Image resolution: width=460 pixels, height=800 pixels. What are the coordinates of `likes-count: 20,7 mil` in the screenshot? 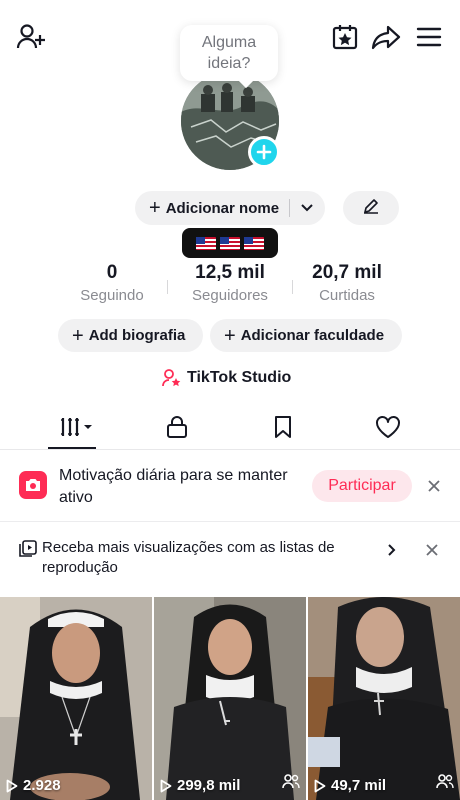 It's located at (347, 272).